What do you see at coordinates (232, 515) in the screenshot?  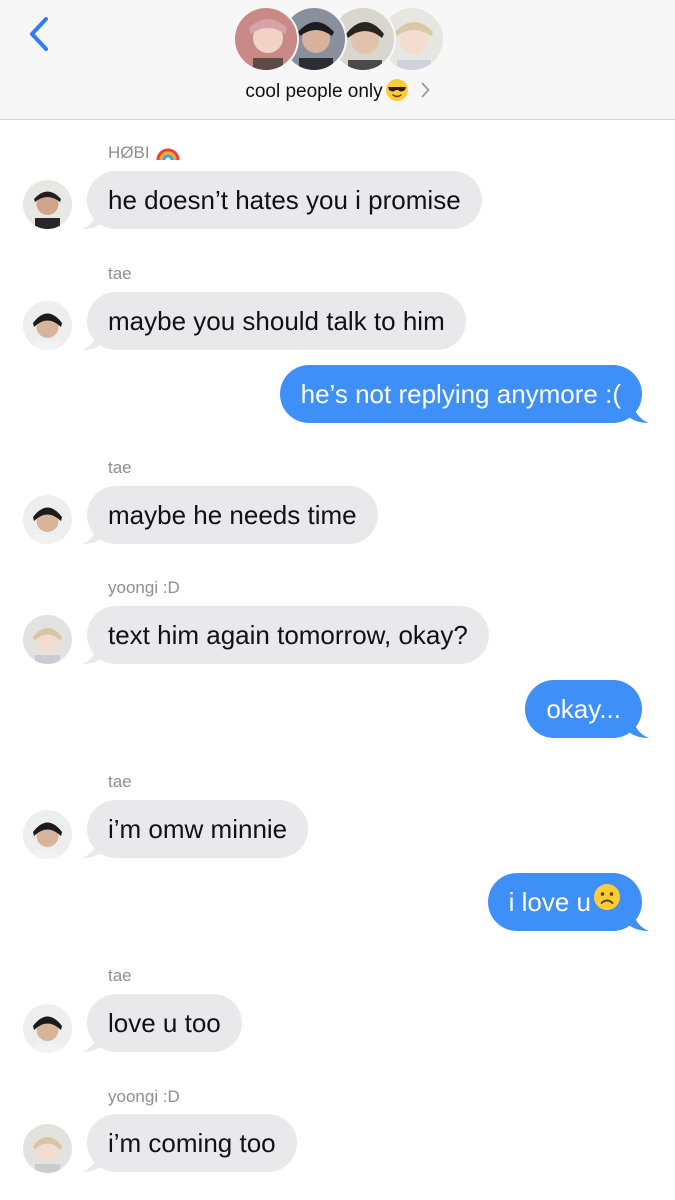 I see `message-bubble: maybe he needs time` at bounding box center [232, 515].